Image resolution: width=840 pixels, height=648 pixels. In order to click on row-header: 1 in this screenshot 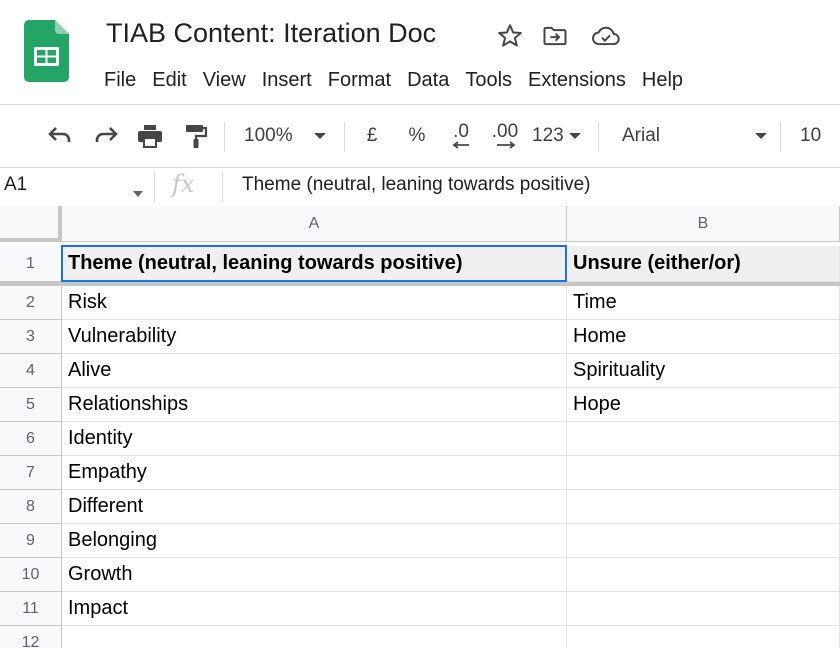, I will do `click(31, 264)`.